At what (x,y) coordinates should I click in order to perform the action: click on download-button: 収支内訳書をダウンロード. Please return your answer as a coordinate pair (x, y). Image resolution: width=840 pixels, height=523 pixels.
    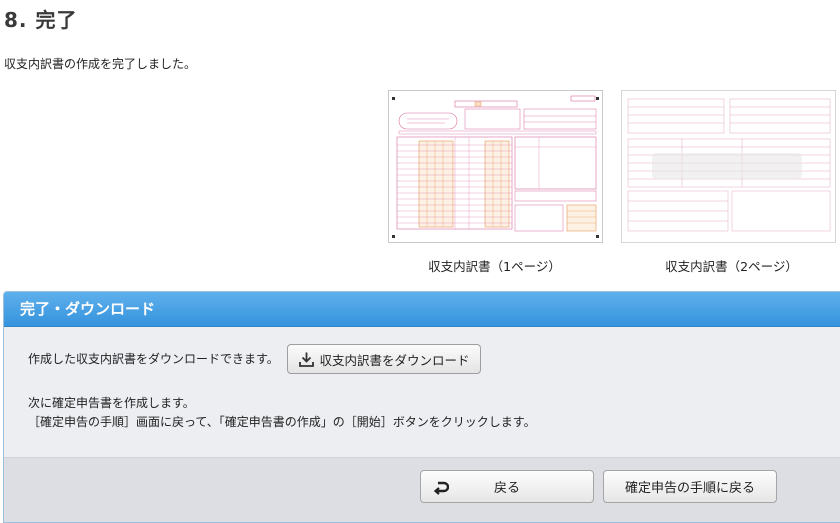
    Looking at the image, I should click on (384, 359).